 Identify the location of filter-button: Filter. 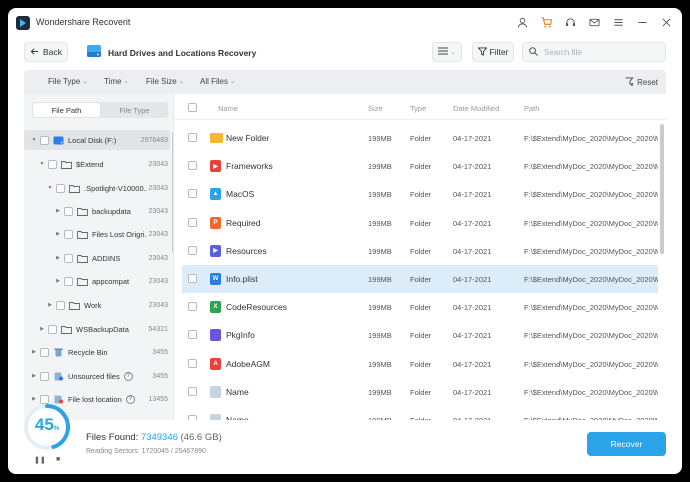
(493, 52).